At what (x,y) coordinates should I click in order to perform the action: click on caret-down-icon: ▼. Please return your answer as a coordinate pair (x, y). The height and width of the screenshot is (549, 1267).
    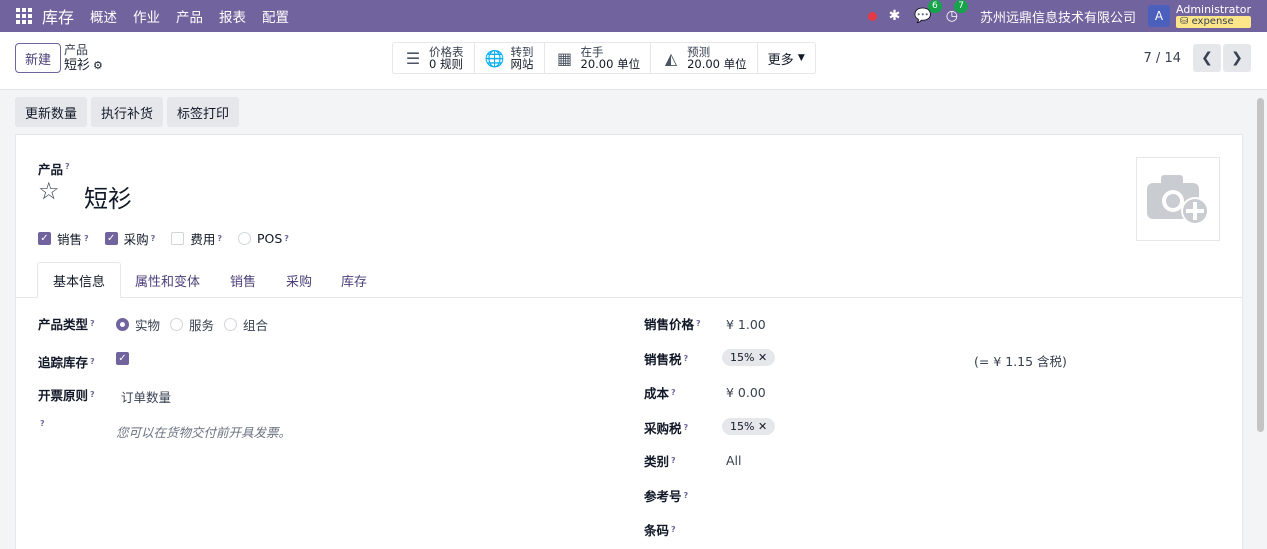
    Looking at the image, I should click on (801, 58).